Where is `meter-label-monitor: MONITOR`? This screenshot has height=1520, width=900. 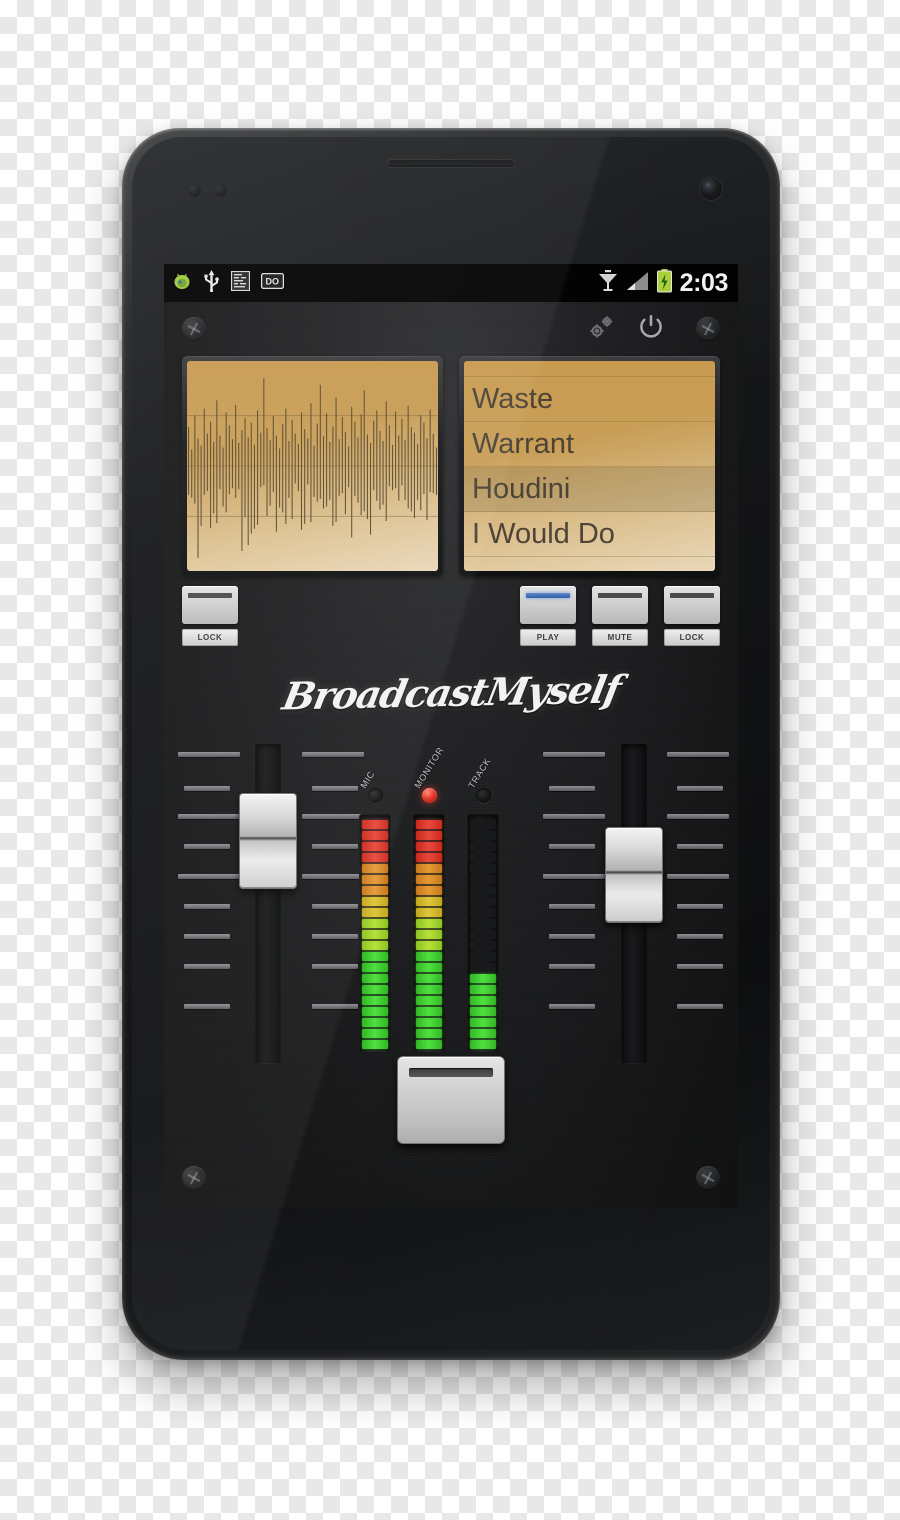
meter-label-monitor: MONITOR is located at coordinates (429, 767).